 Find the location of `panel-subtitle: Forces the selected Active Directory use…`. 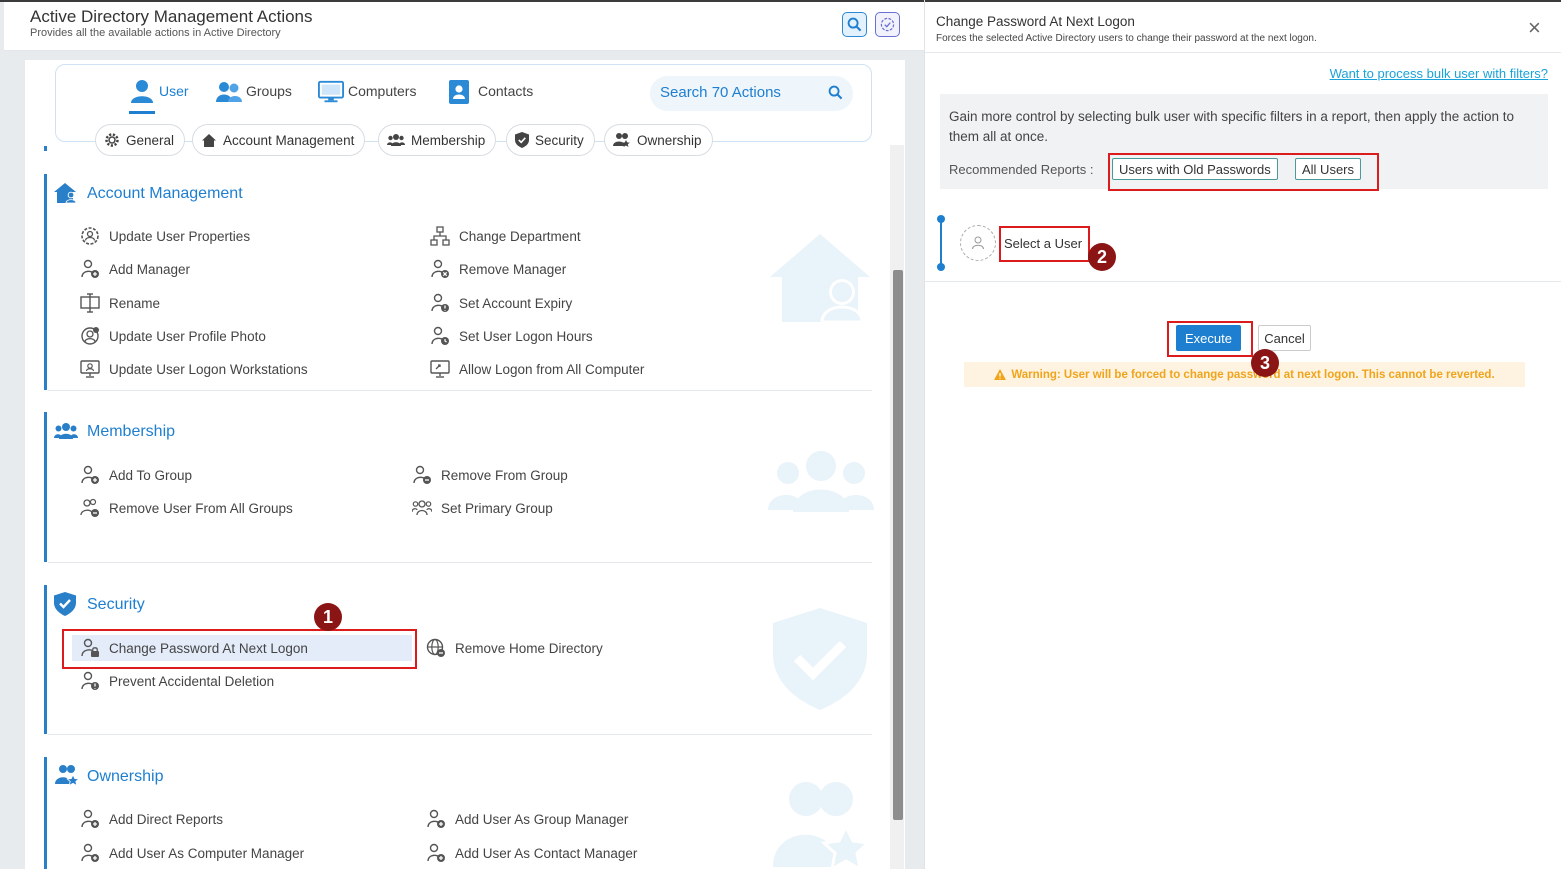

panel-subtitle: Forces the selected Active Directory use… is located at coordinates (1126, 38).